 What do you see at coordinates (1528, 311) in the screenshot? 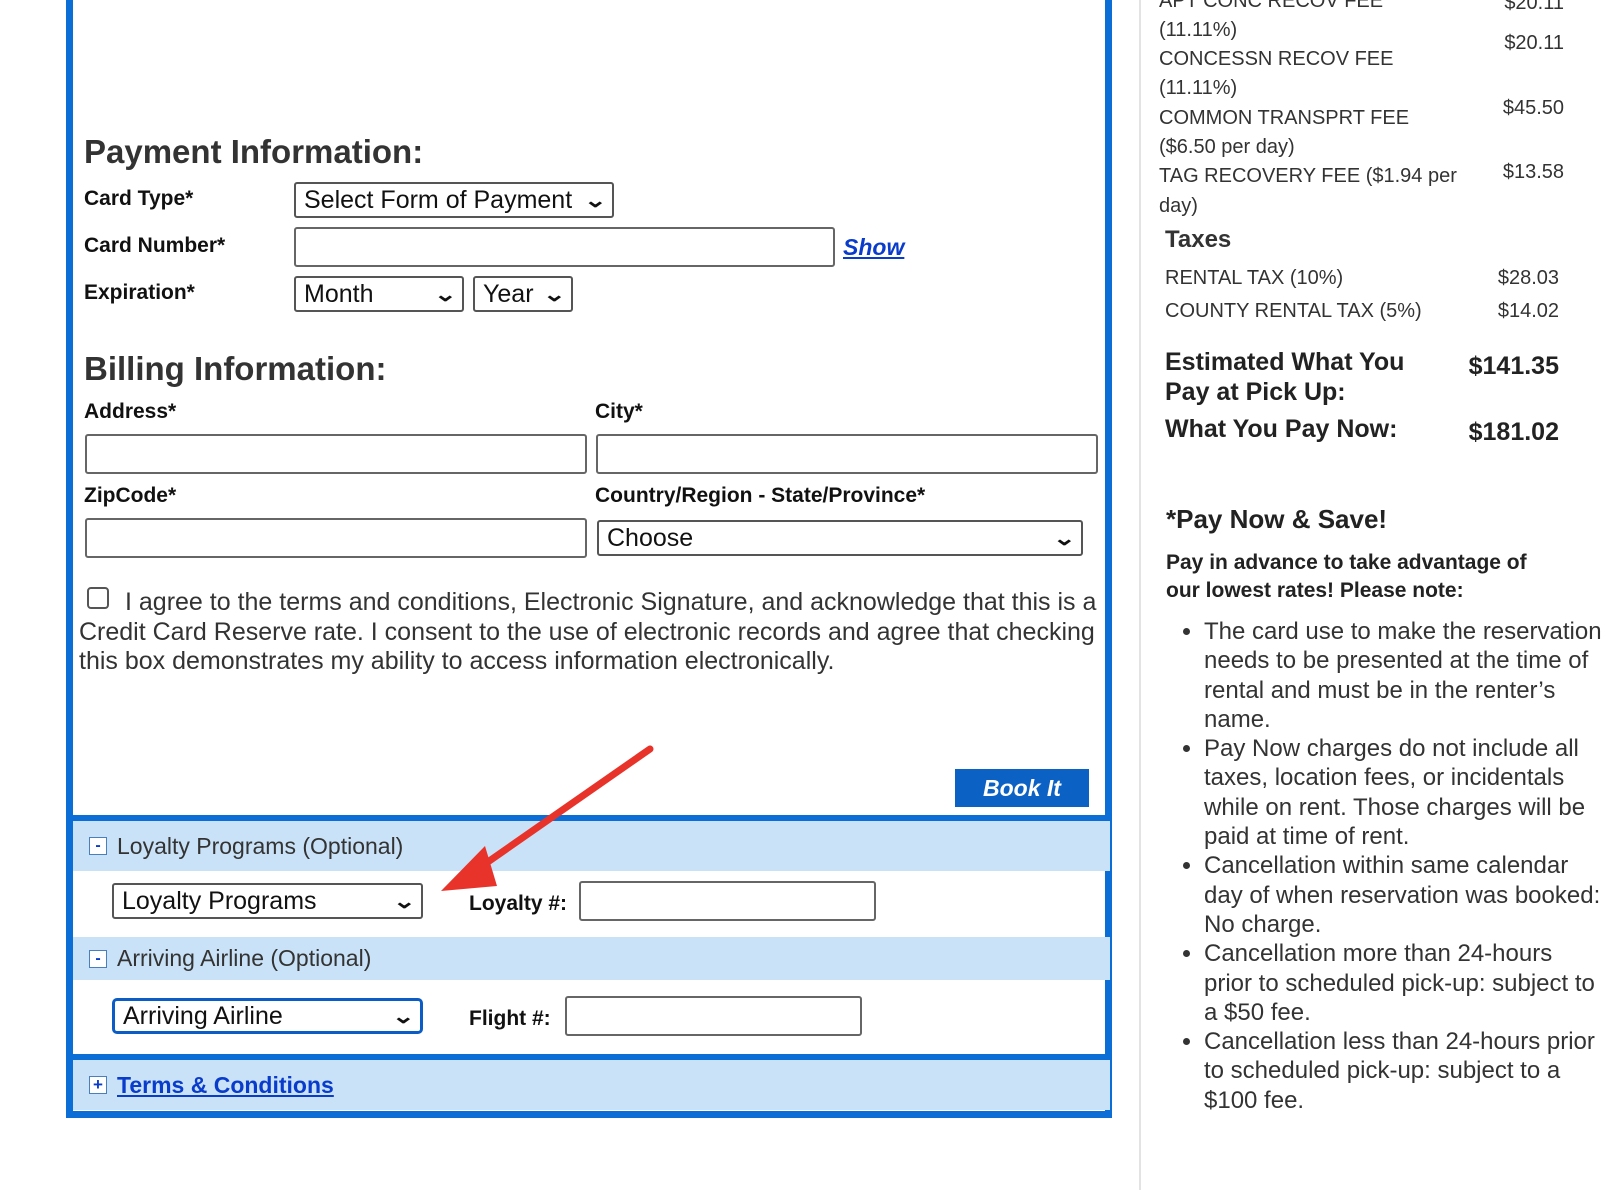
I see `tax-amount: $14.02` at bounding box center [1528, 311].